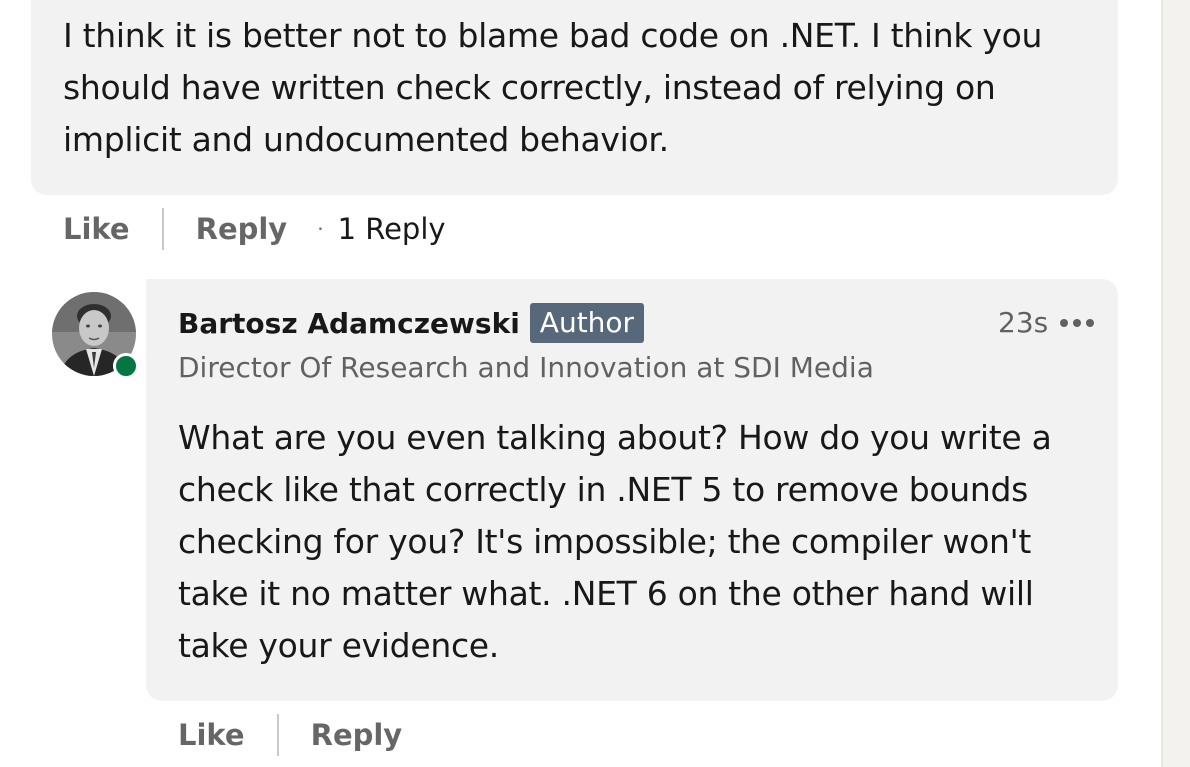 The image size is (1190, 767). Describe the element at coordinates (1077, 323) in the screenshot. I see `more-horizontal-icon` at that location.